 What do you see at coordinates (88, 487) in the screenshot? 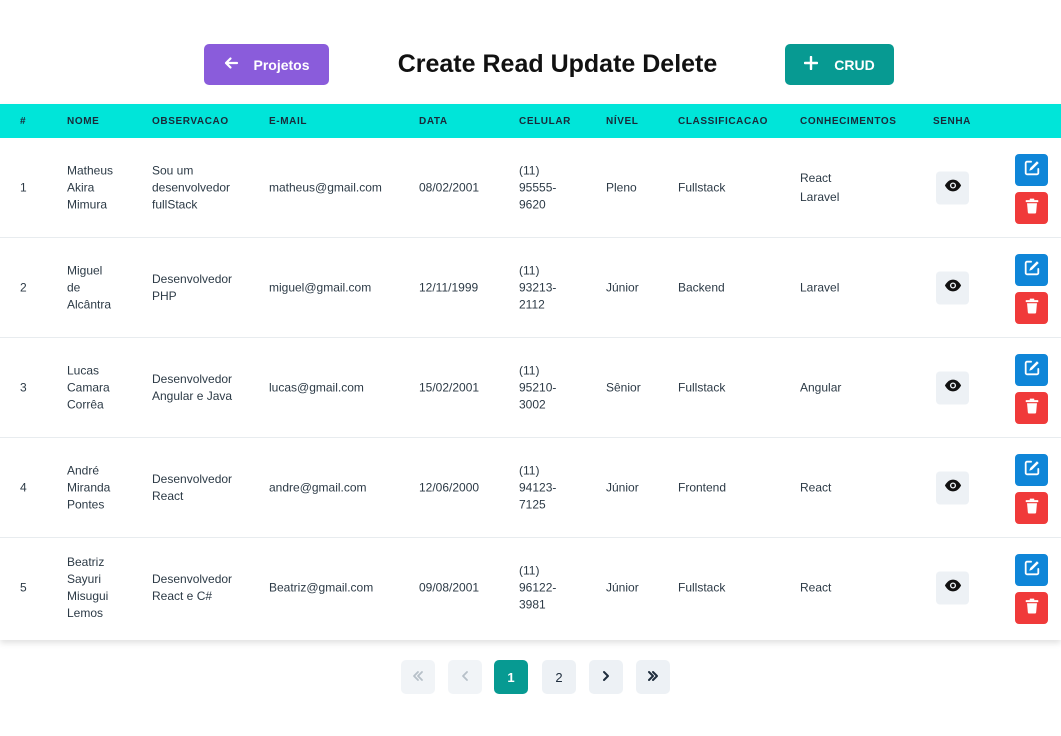
I see `cell-nome: André Miranda Pontes` at bounding box center [88, 487].